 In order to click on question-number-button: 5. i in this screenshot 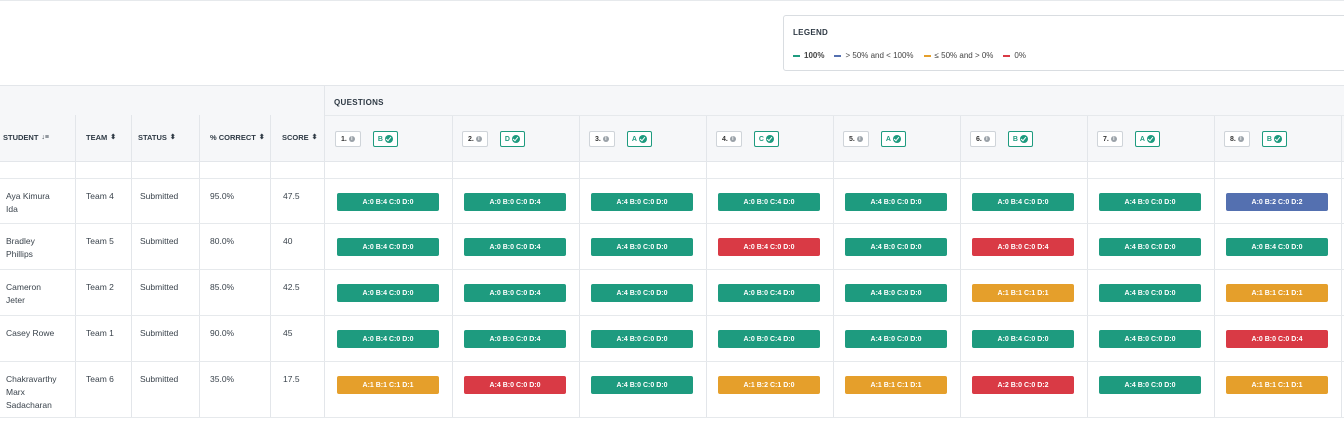, I will do `click(856, 139)`.